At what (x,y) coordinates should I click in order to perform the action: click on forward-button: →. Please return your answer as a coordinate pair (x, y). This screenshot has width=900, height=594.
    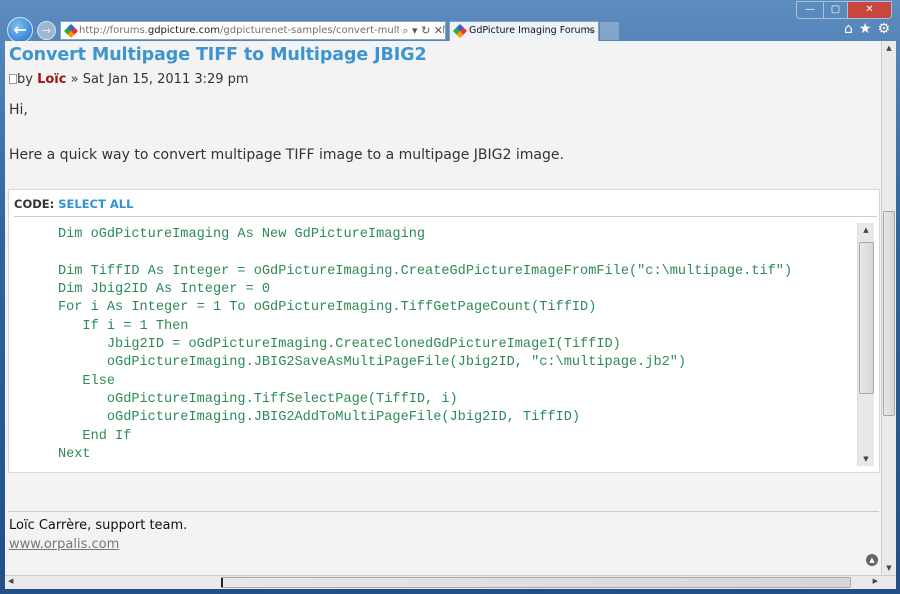
    Looking at the image, I should click on (46, 30).